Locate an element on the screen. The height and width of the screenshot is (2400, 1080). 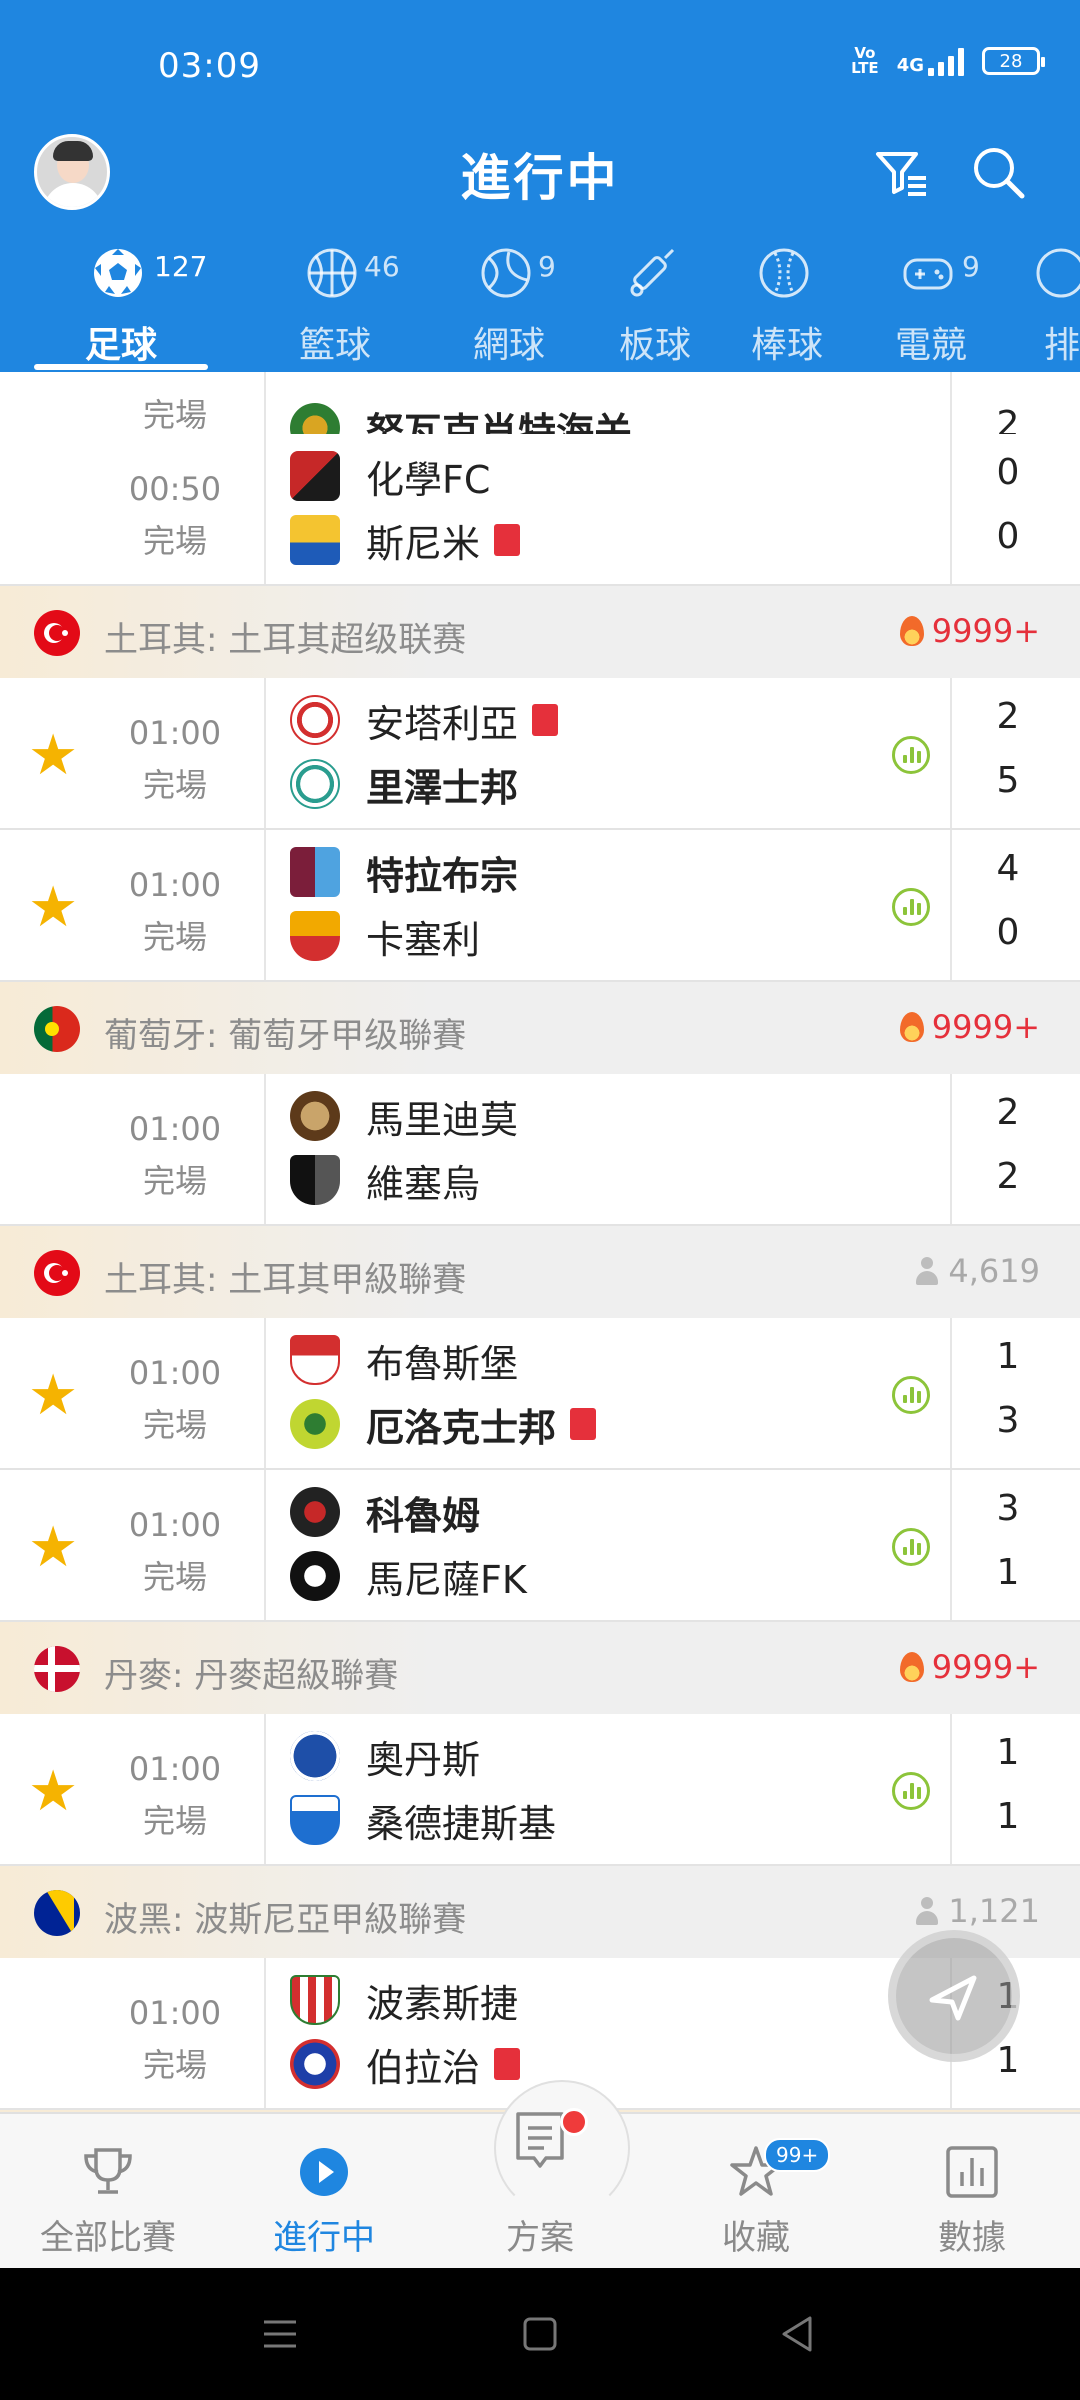
match-row: ★ 01:00 完場 科魯姆 馬尼薩FK 3 1 is located at coordinates (540, 1546).